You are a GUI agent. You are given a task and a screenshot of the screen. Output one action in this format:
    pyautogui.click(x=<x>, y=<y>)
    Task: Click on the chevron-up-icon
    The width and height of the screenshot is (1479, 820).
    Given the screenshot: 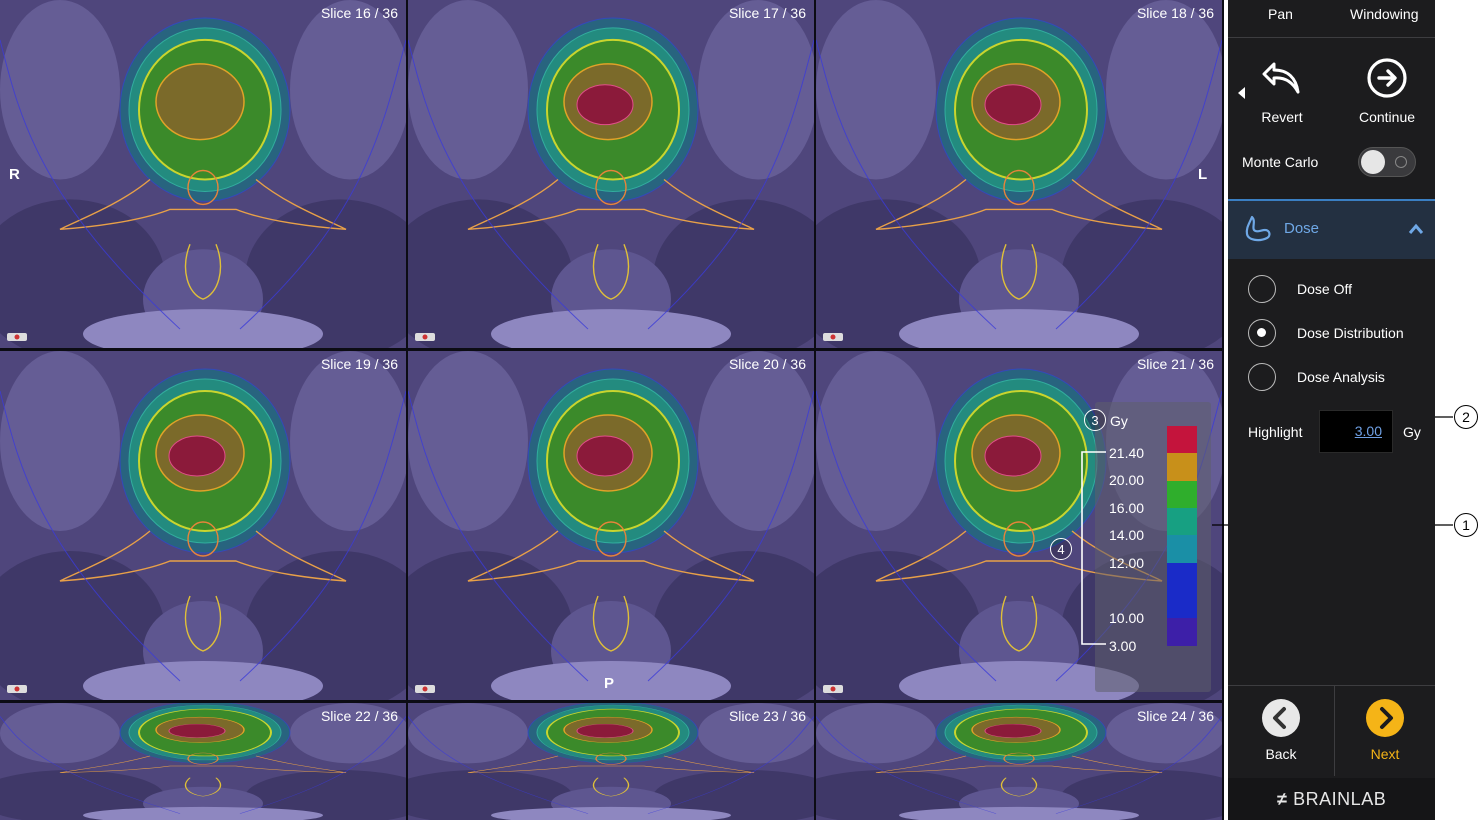 What is the action you would take?
    pyautogui.click(x=1416, y=229)
    